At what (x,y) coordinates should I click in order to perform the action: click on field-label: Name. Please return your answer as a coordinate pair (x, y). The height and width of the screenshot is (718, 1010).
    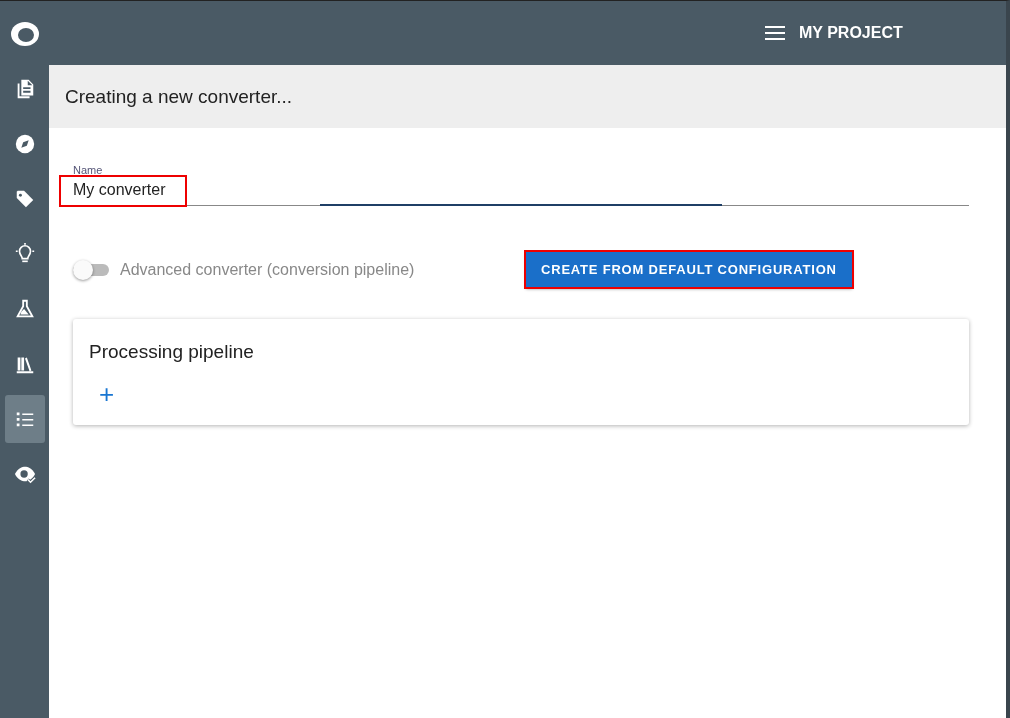
    Looking at the image, I should click on (88, 170).